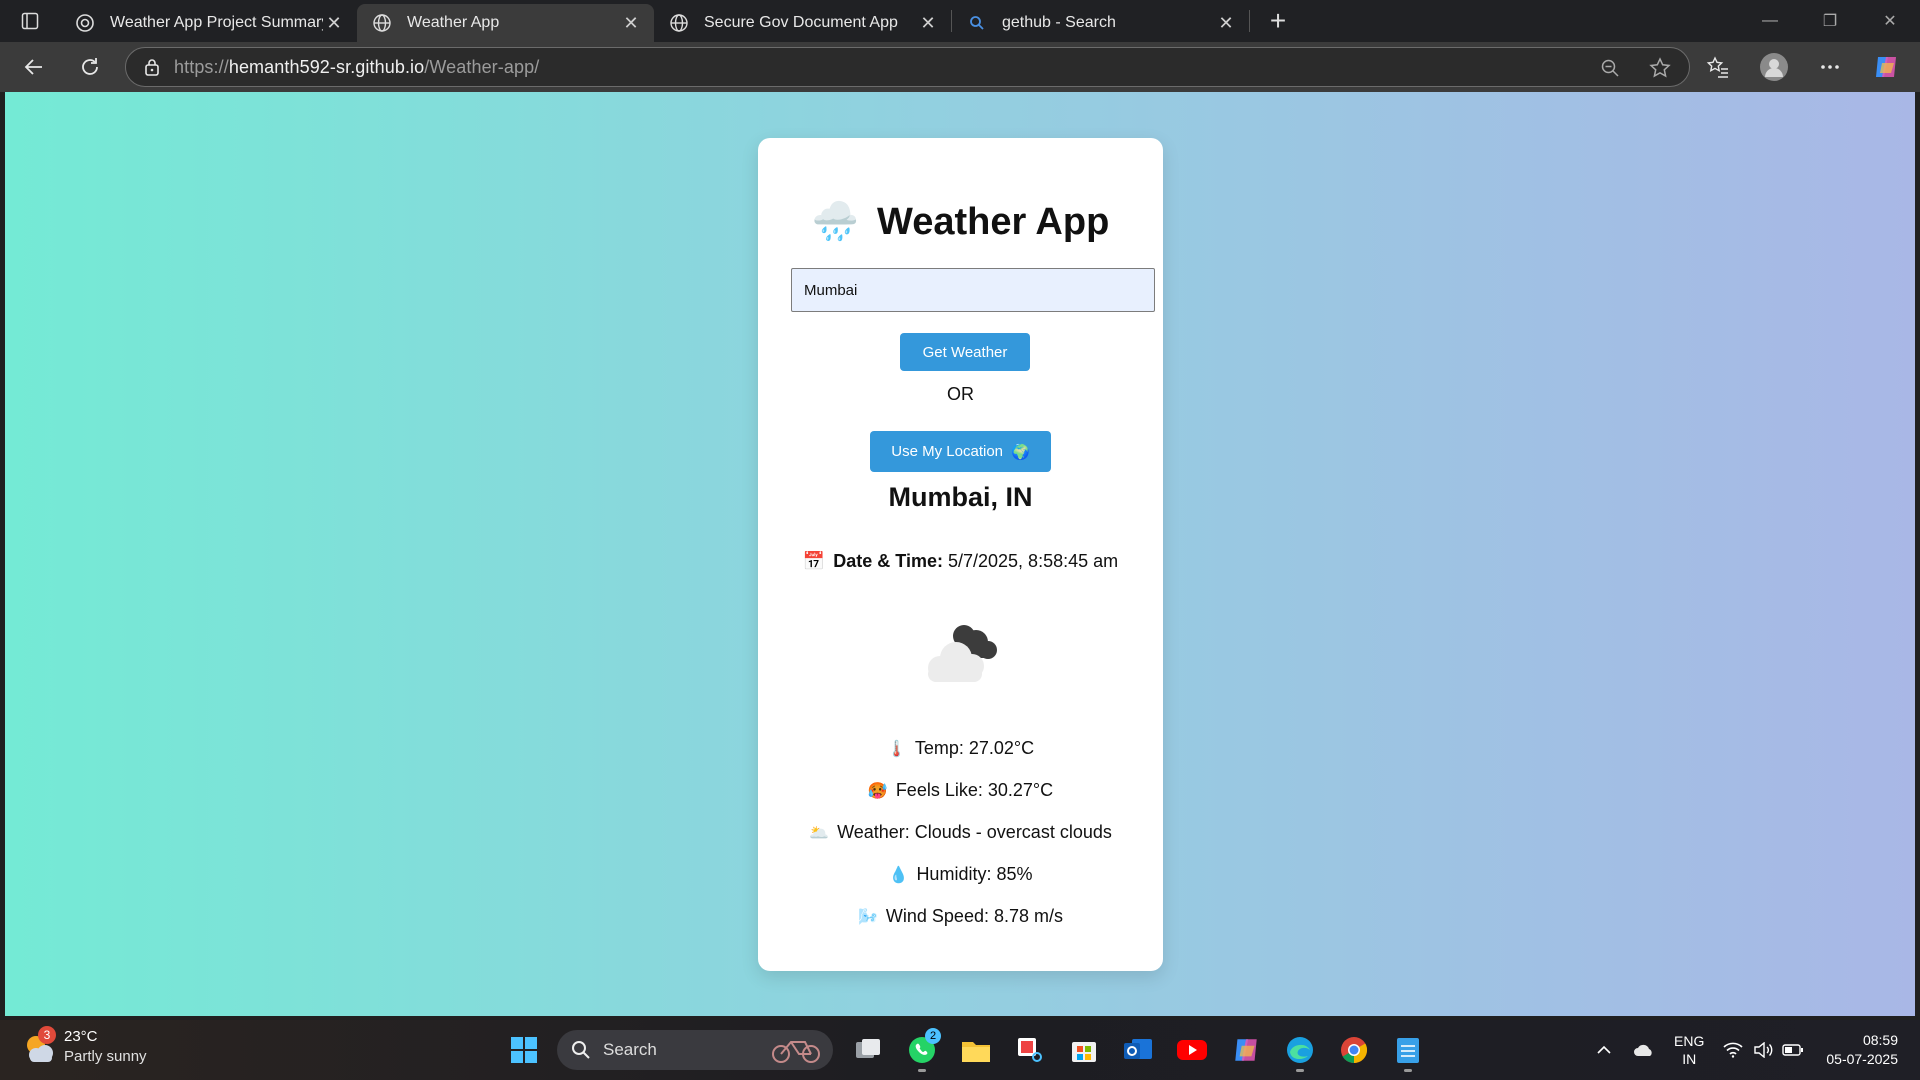 The width and height of the screenshot is (1920, 1080). I want to click on battery-icon, so click(1793, 1050).